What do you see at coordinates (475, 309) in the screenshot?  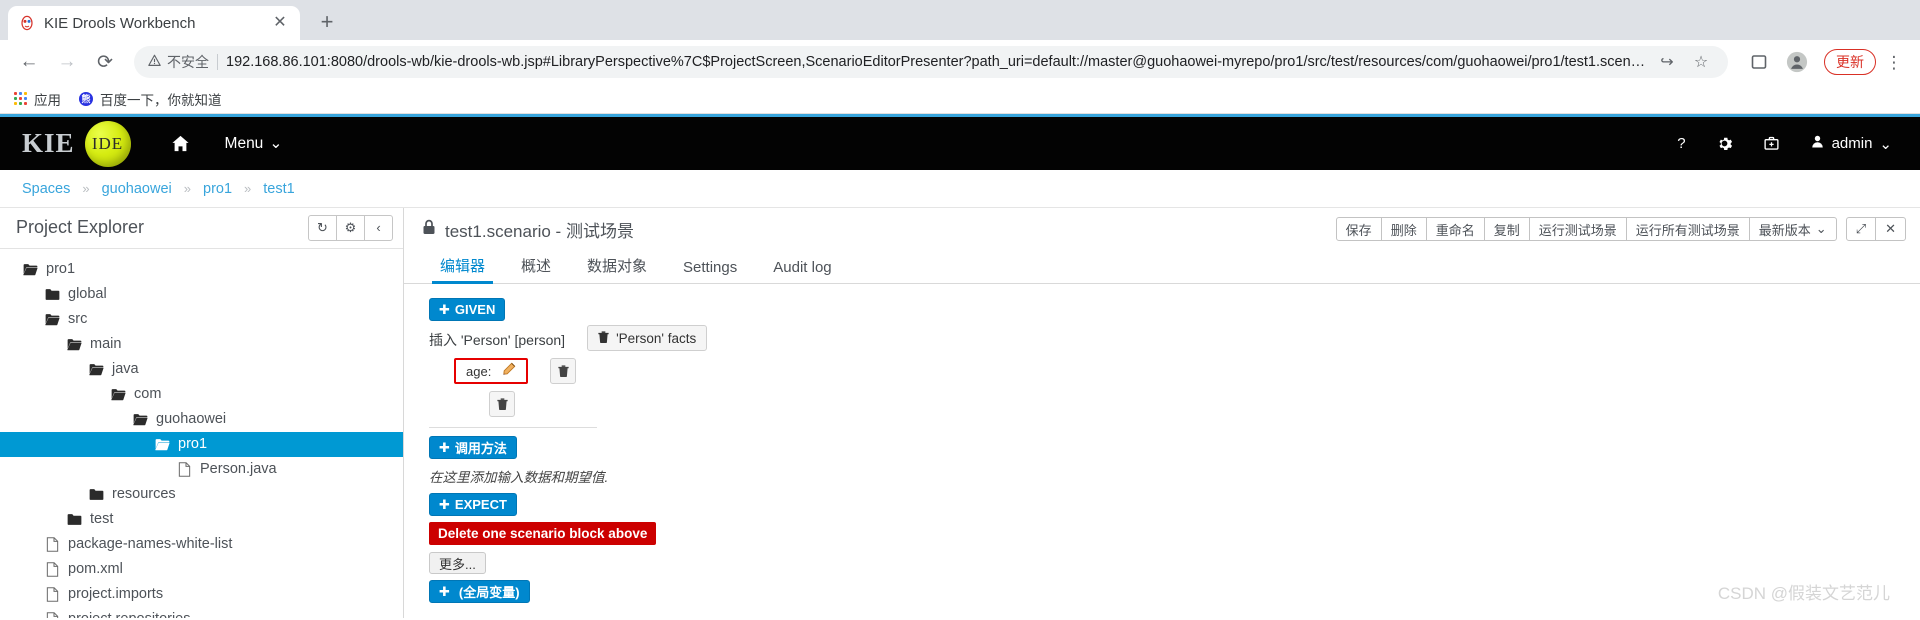 I see `given-label: GIVEN` at bounding box center [475, 309].